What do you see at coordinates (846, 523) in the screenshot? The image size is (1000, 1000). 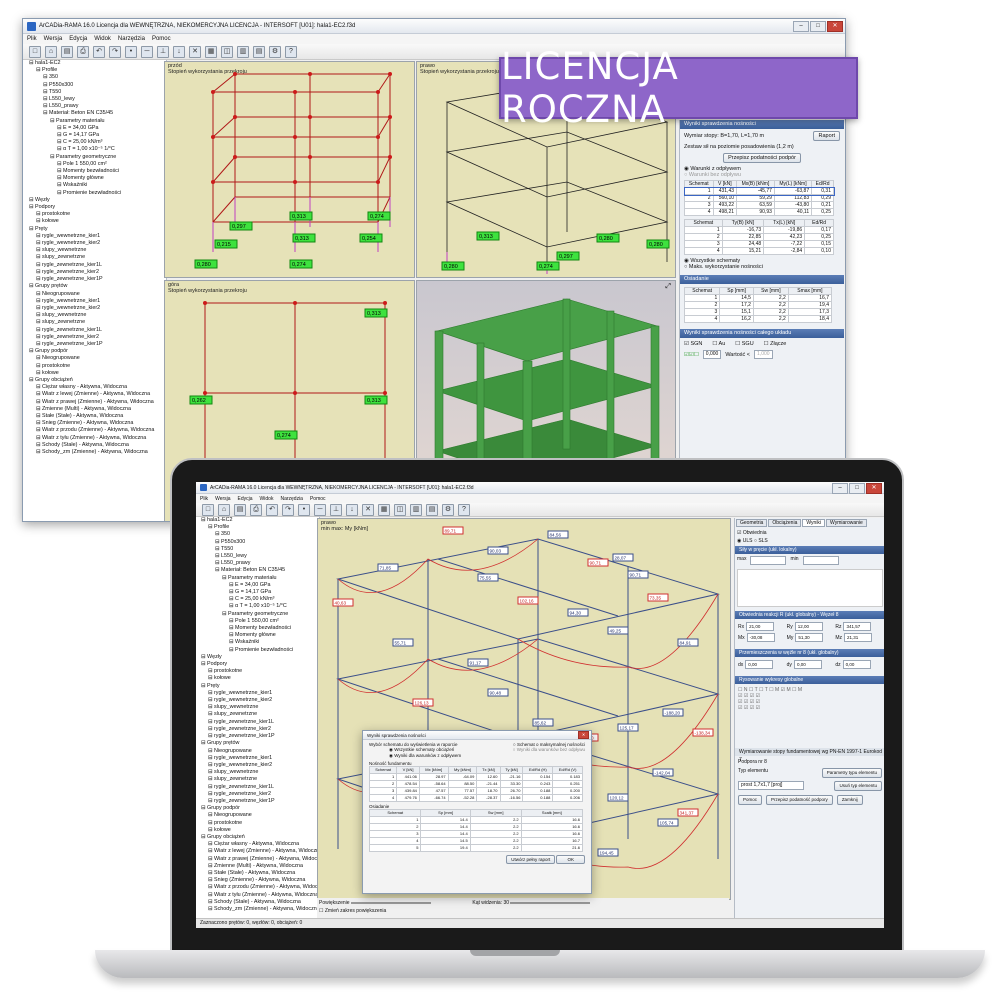 I see `tab-3: Wymiarowanie` at bounding box center [846, 523].